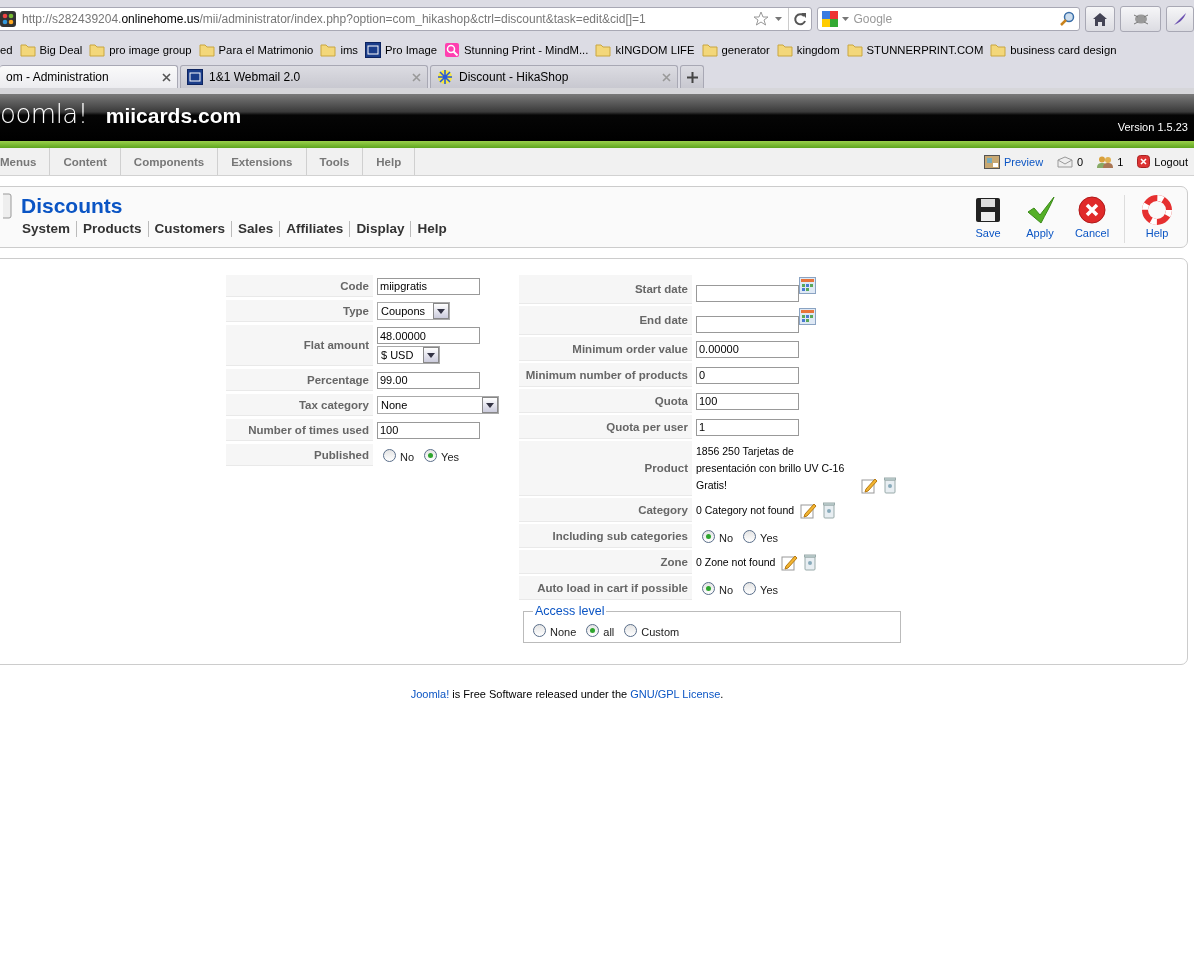 The width and height of the screenshot is (1194, 980). What do you see at coordinates (140, 50) in the screenshot?
I see `bookmark: pro image group` at bounding box center [140, 50].